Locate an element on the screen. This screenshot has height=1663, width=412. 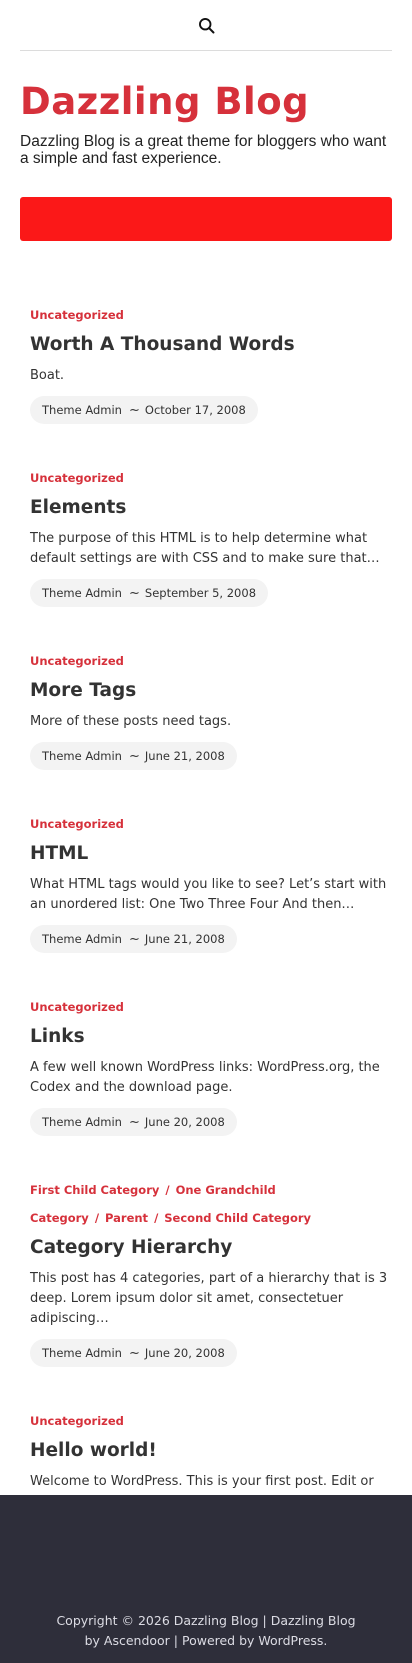
post-meta: Theme Admin ~ October 17, 2008 is located at coordinates (144, 410).